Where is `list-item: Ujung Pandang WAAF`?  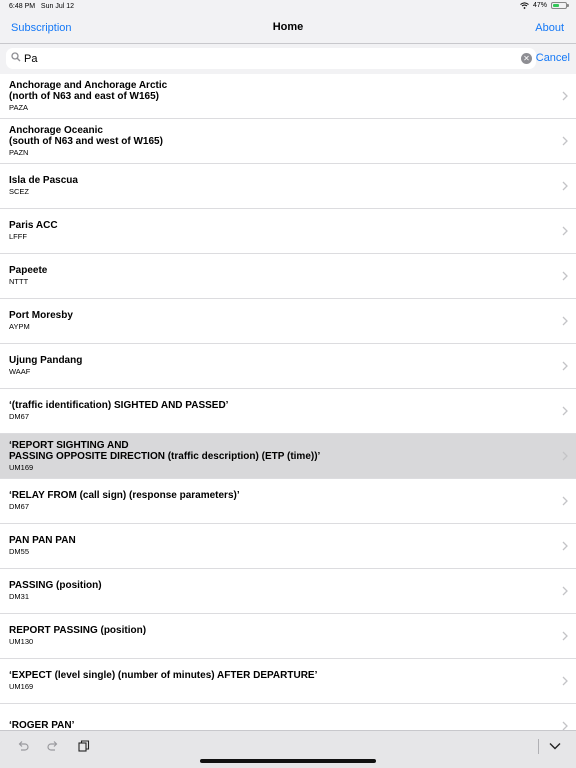
list-item: Ujung Pandang WAAF is located at coordinates (288, 366).